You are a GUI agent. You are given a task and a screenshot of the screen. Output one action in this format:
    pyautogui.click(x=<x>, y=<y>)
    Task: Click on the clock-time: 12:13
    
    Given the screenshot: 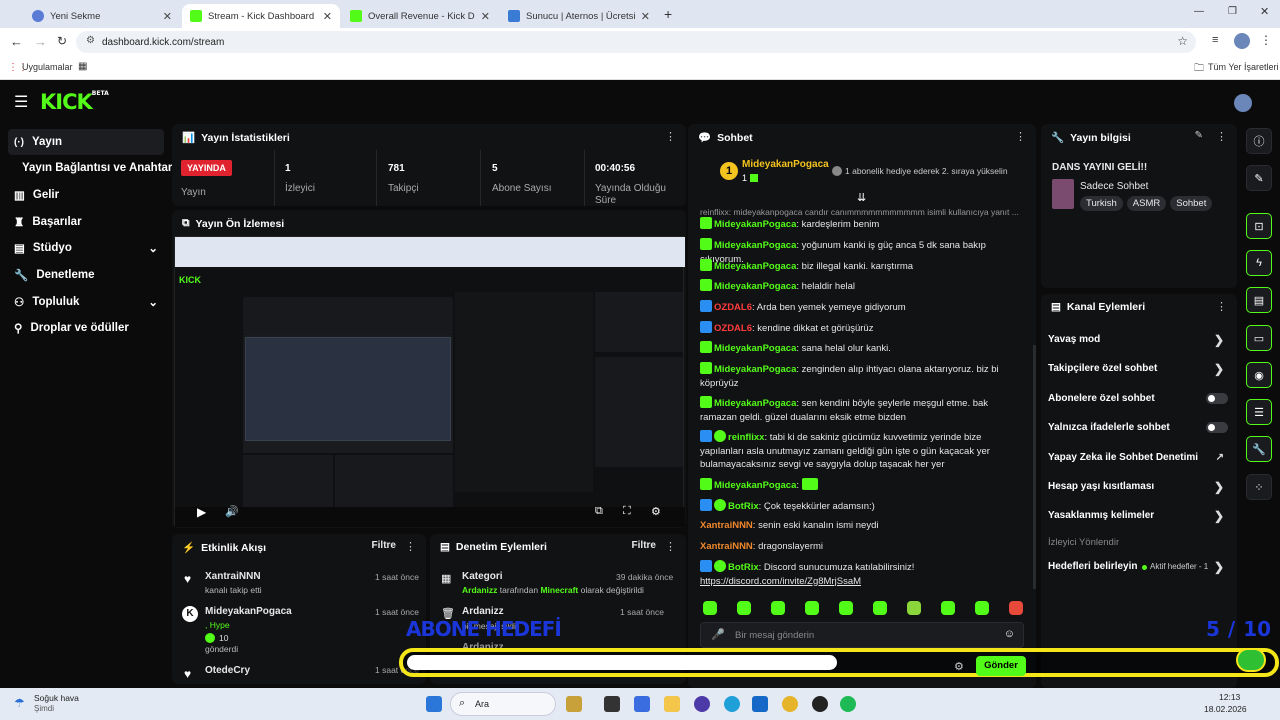 What is the action you would take?
    pyautogui.click(x=1229, y=697)
    